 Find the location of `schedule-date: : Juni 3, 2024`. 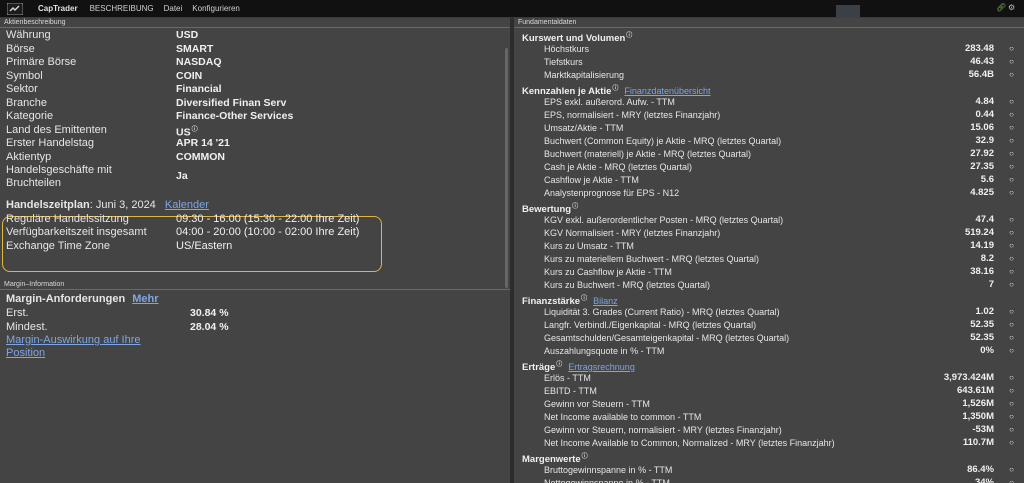

schedule-date: : Juni 3, 2024 is located at coordinates (122, 205).